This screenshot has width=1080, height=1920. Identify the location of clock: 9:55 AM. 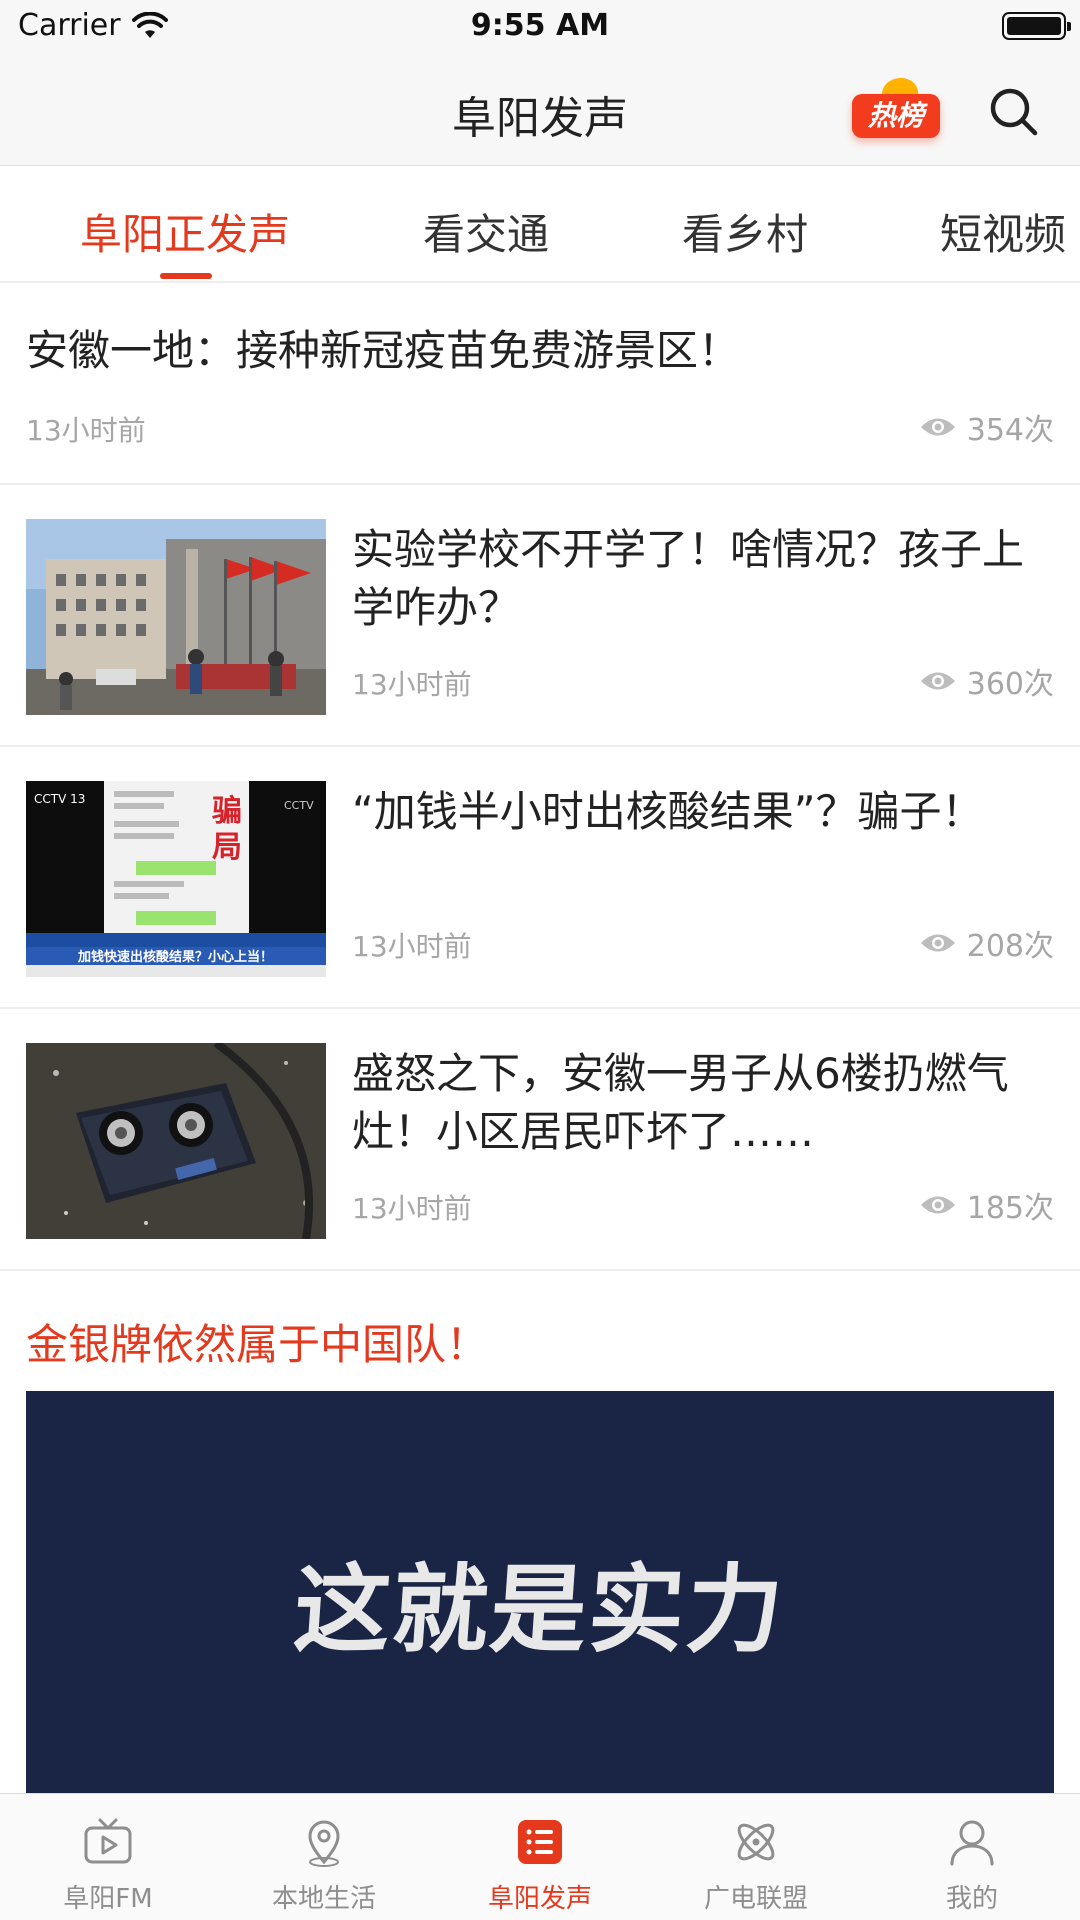
(540, 25).